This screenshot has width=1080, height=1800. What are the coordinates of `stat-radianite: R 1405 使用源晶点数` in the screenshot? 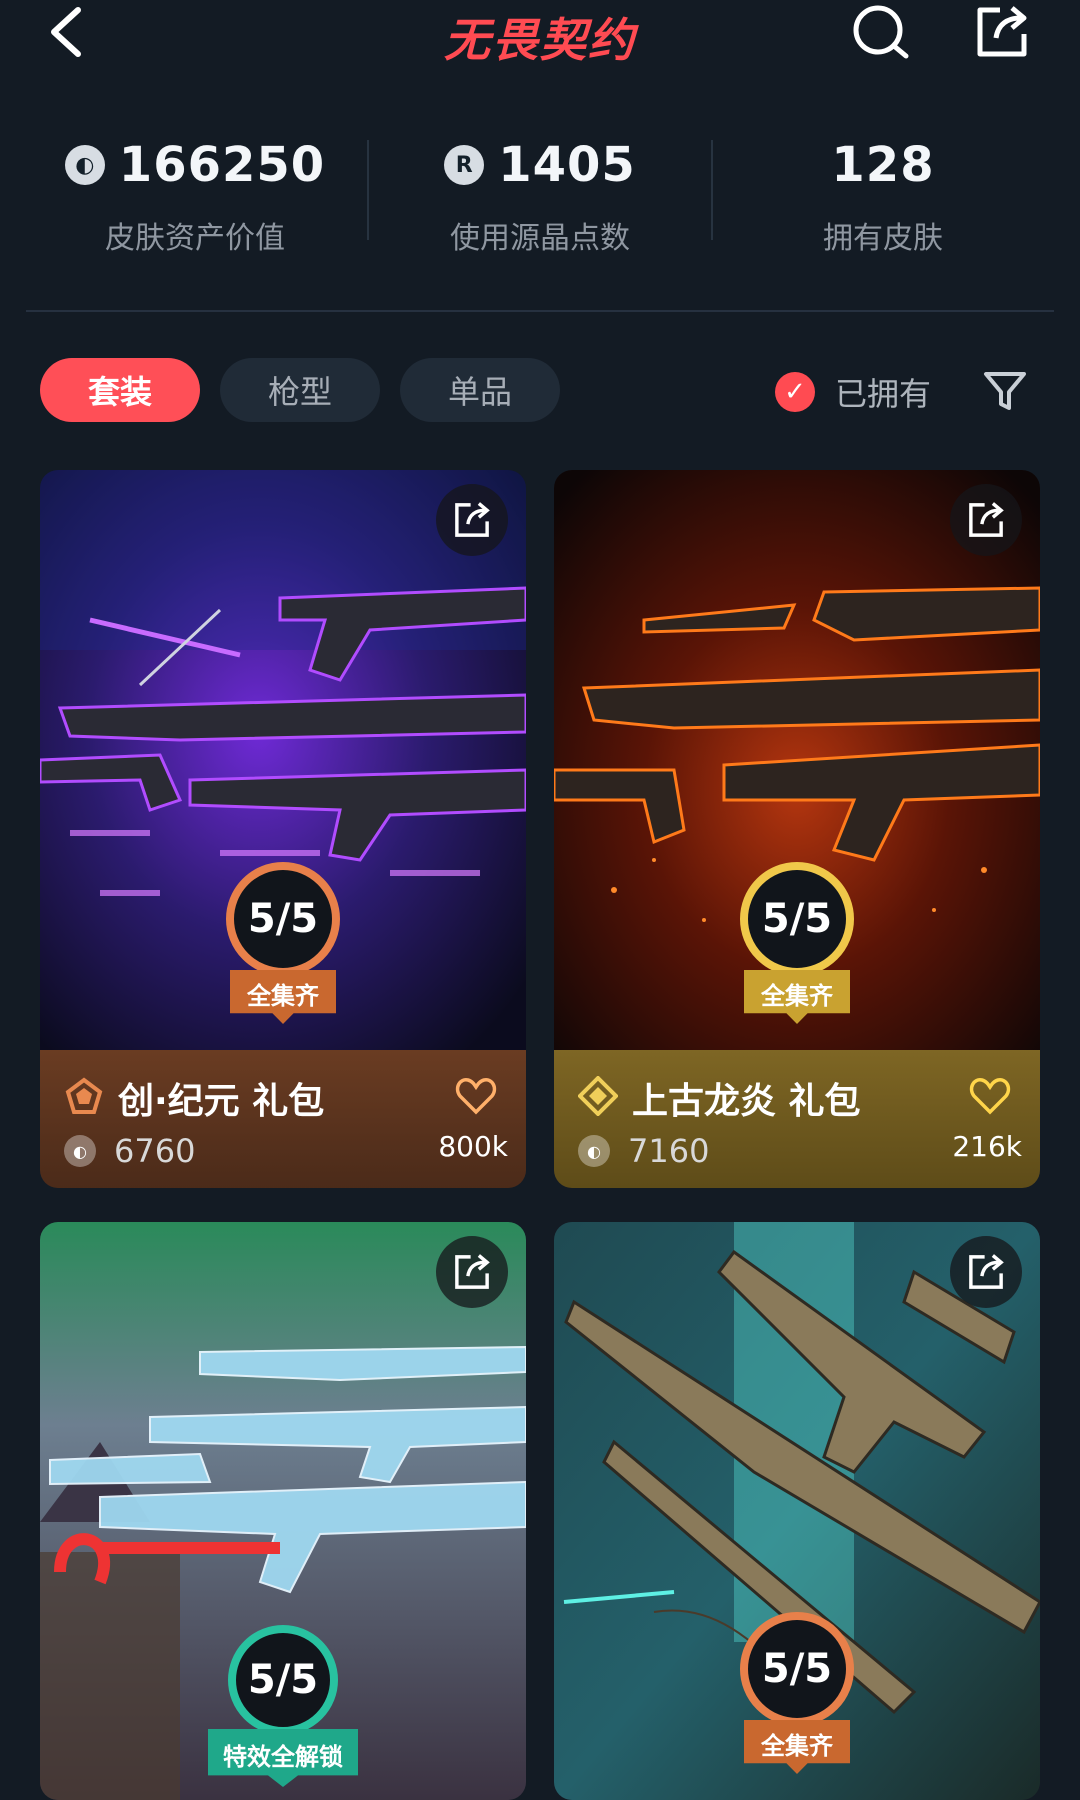 It's located at (540, 191).